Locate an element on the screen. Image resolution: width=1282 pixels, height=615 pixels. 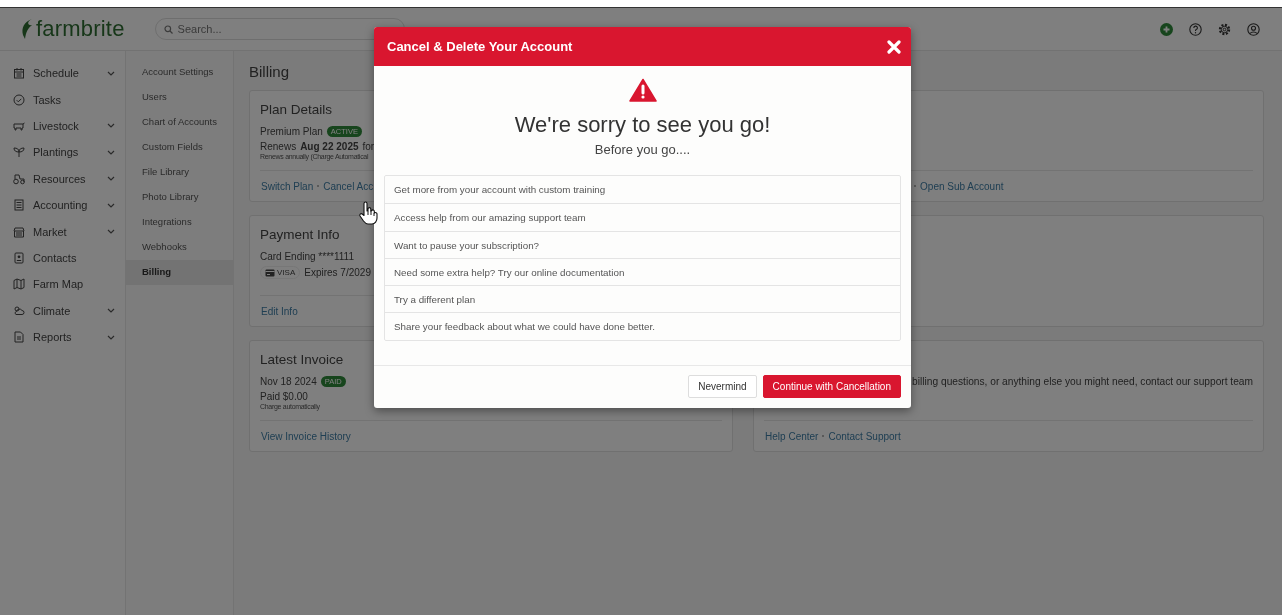
calculator-icon is located at coordinates (19, 205).